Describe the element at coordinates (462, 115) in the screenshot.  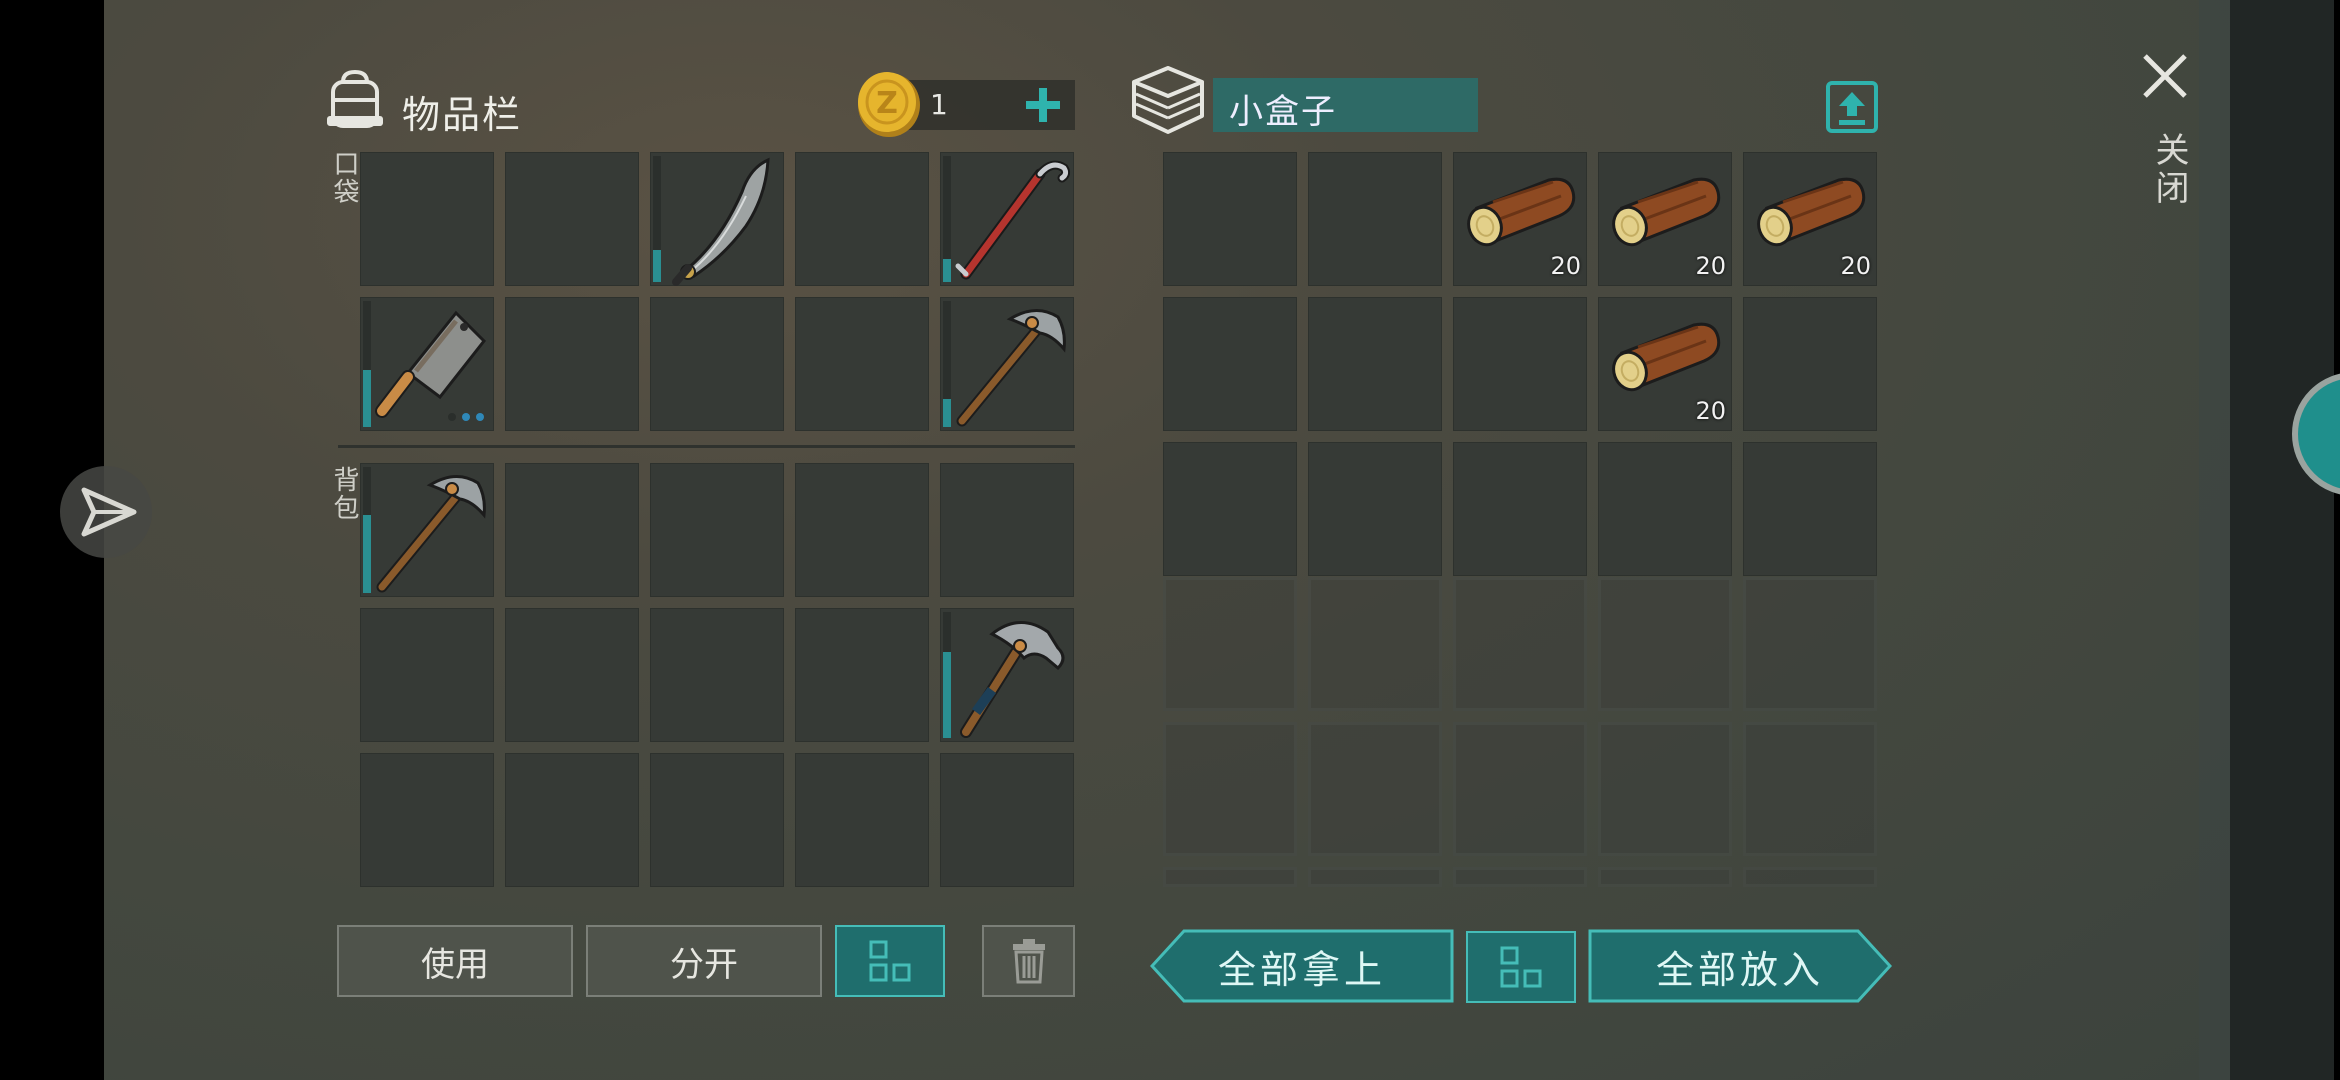
I see `inventory-title: 物品栏` at that location.